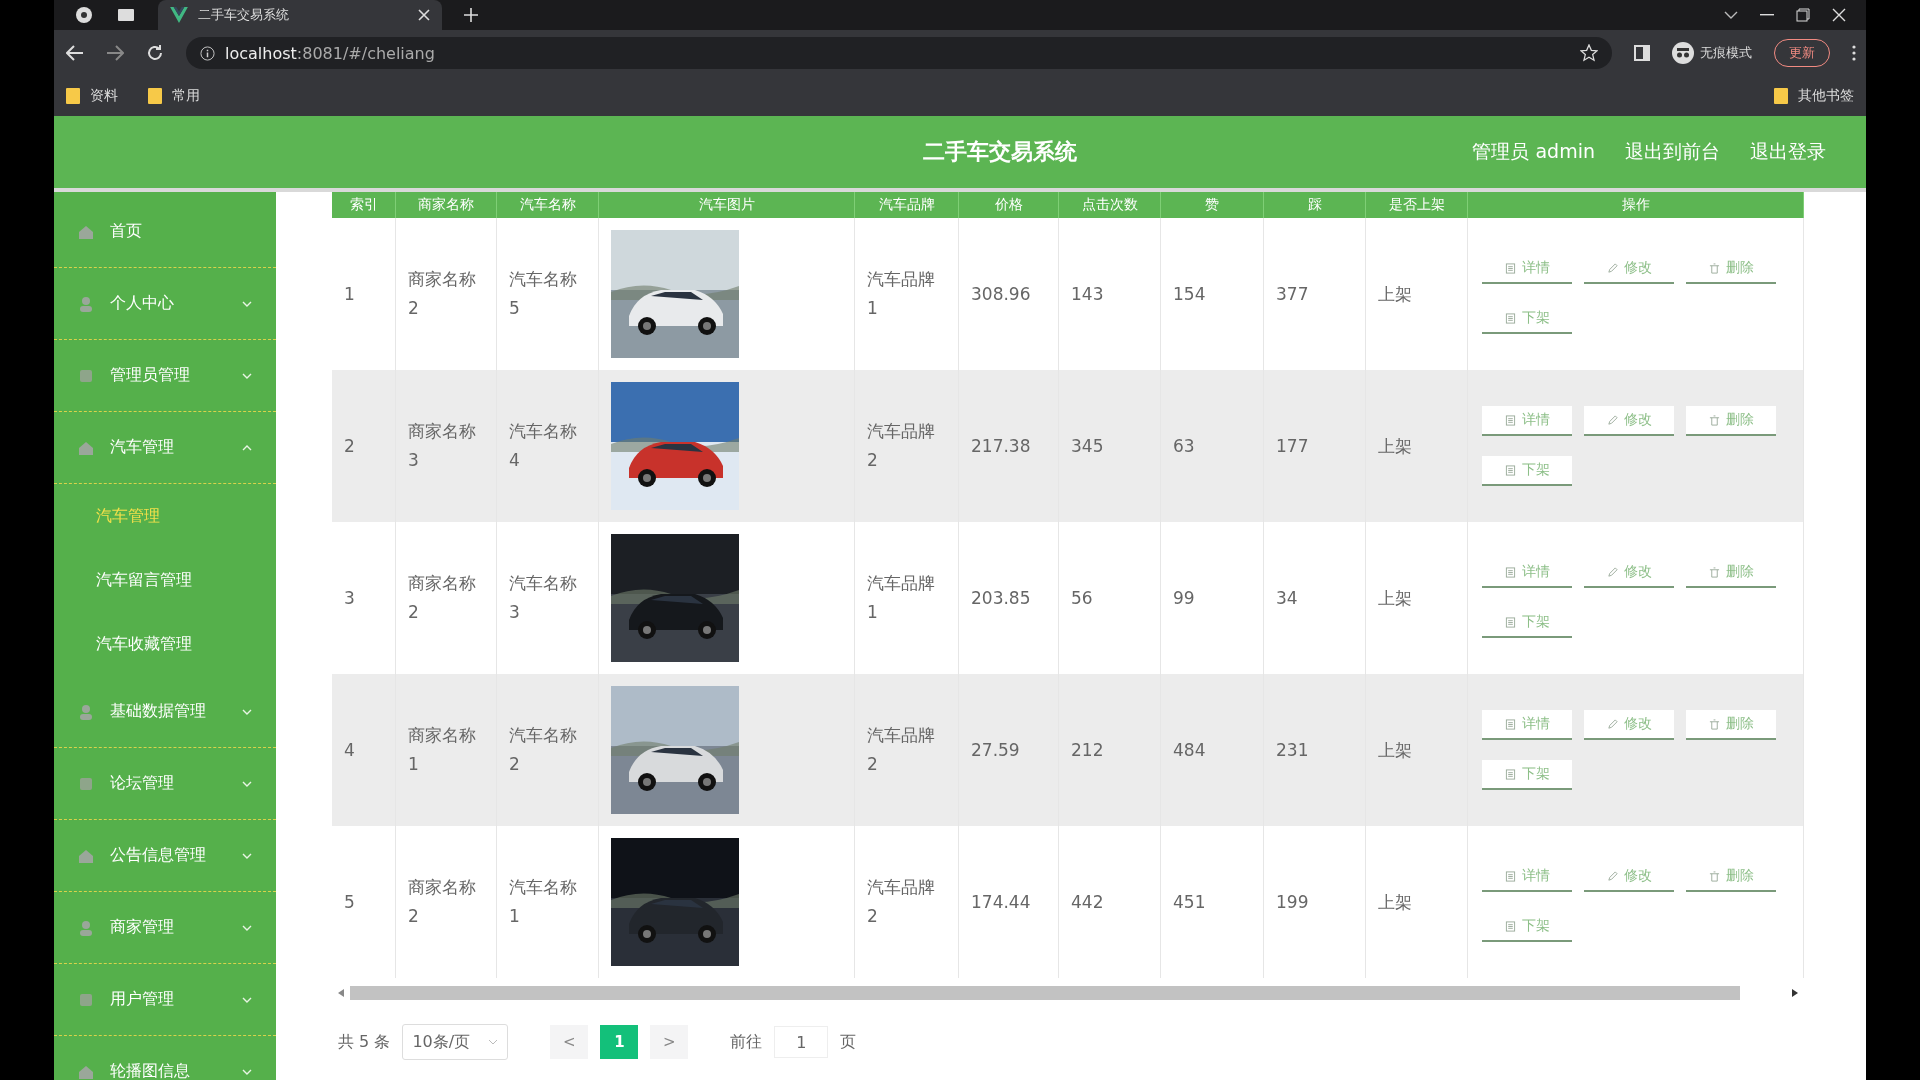 This screenshot has width=1920, height=1080. I want to click on menu-item: 用户管理, so click(165, 1000).